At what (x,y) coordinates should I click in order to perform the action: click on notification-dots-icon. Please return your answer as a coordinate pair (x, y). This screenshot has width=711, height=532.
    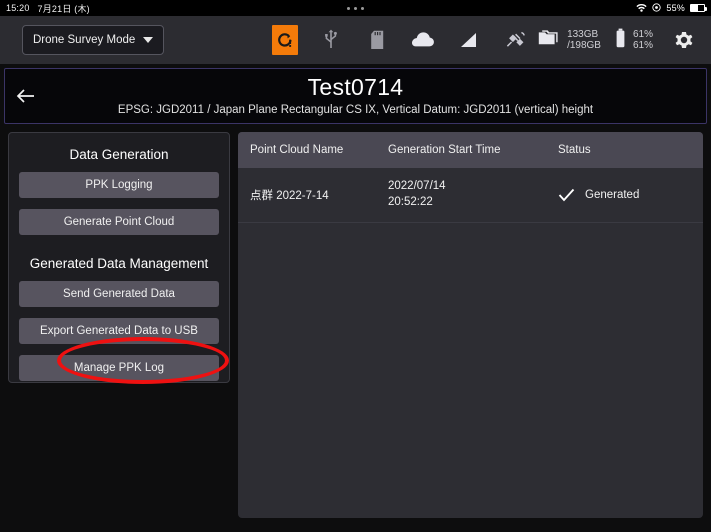
    Looking at the image, I should click on (355, 8).